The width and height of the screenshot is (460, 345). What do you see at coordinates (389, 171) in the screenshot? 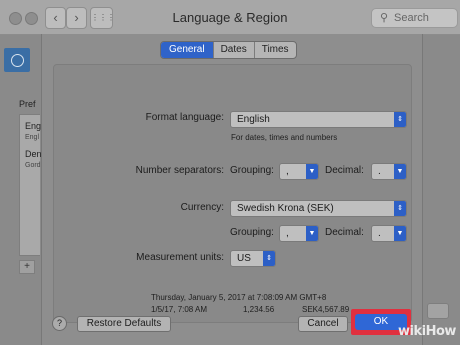
I see `number-decimal-popup: . ▼` at bounding box center [389, 171].